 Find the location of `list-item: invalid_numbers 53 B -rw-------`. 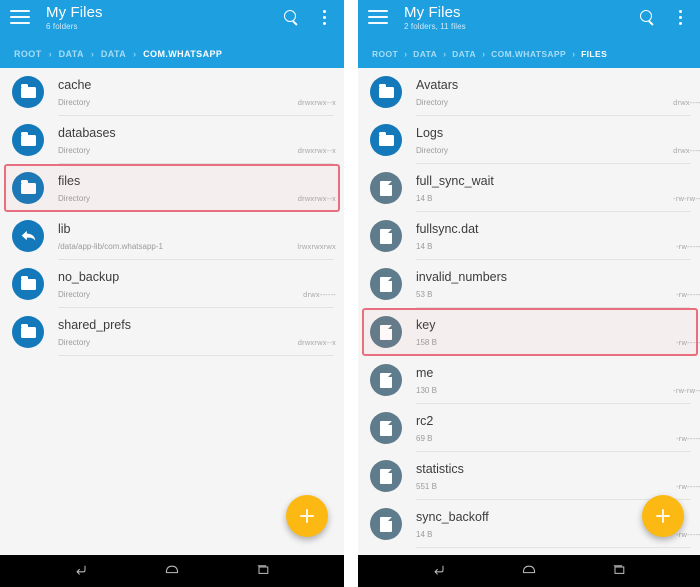

list-item: invalid_numbers 53 B -rw------- is located at coordinates (529, 284).